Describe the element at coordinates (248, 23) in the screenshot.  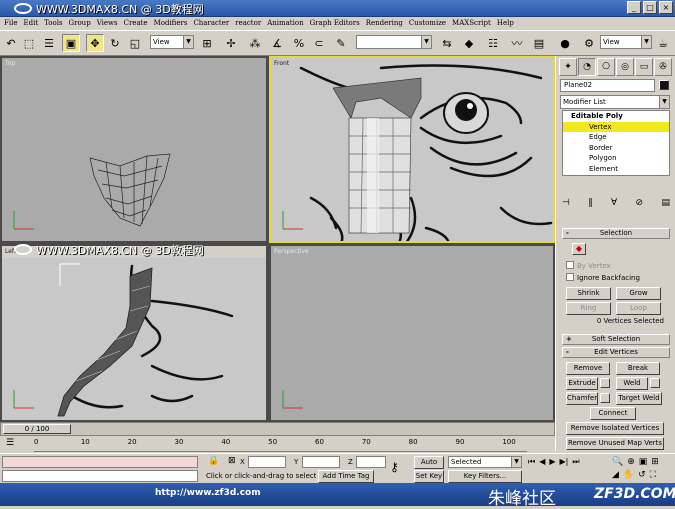
I see `menu-reactor: reactor` at that location.